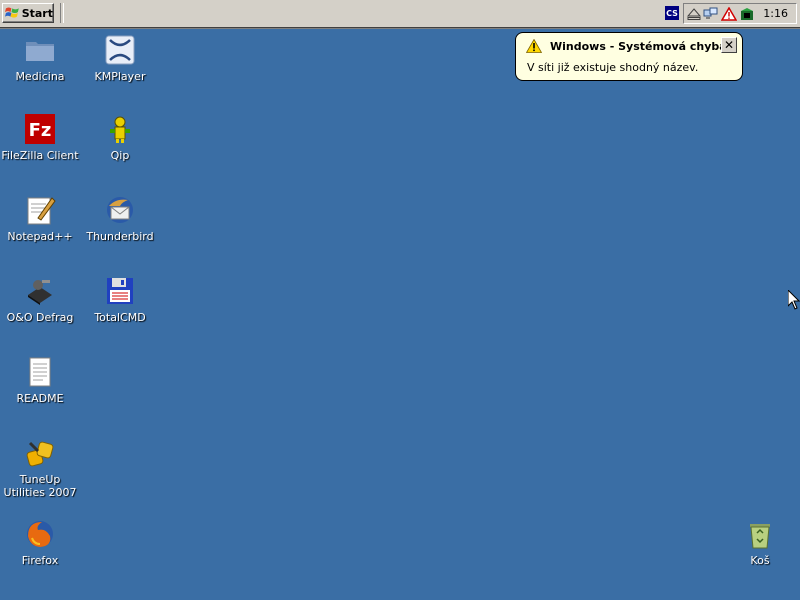  I want to click on desktop-icon-label: O&O Defrag, so click(40, 317).